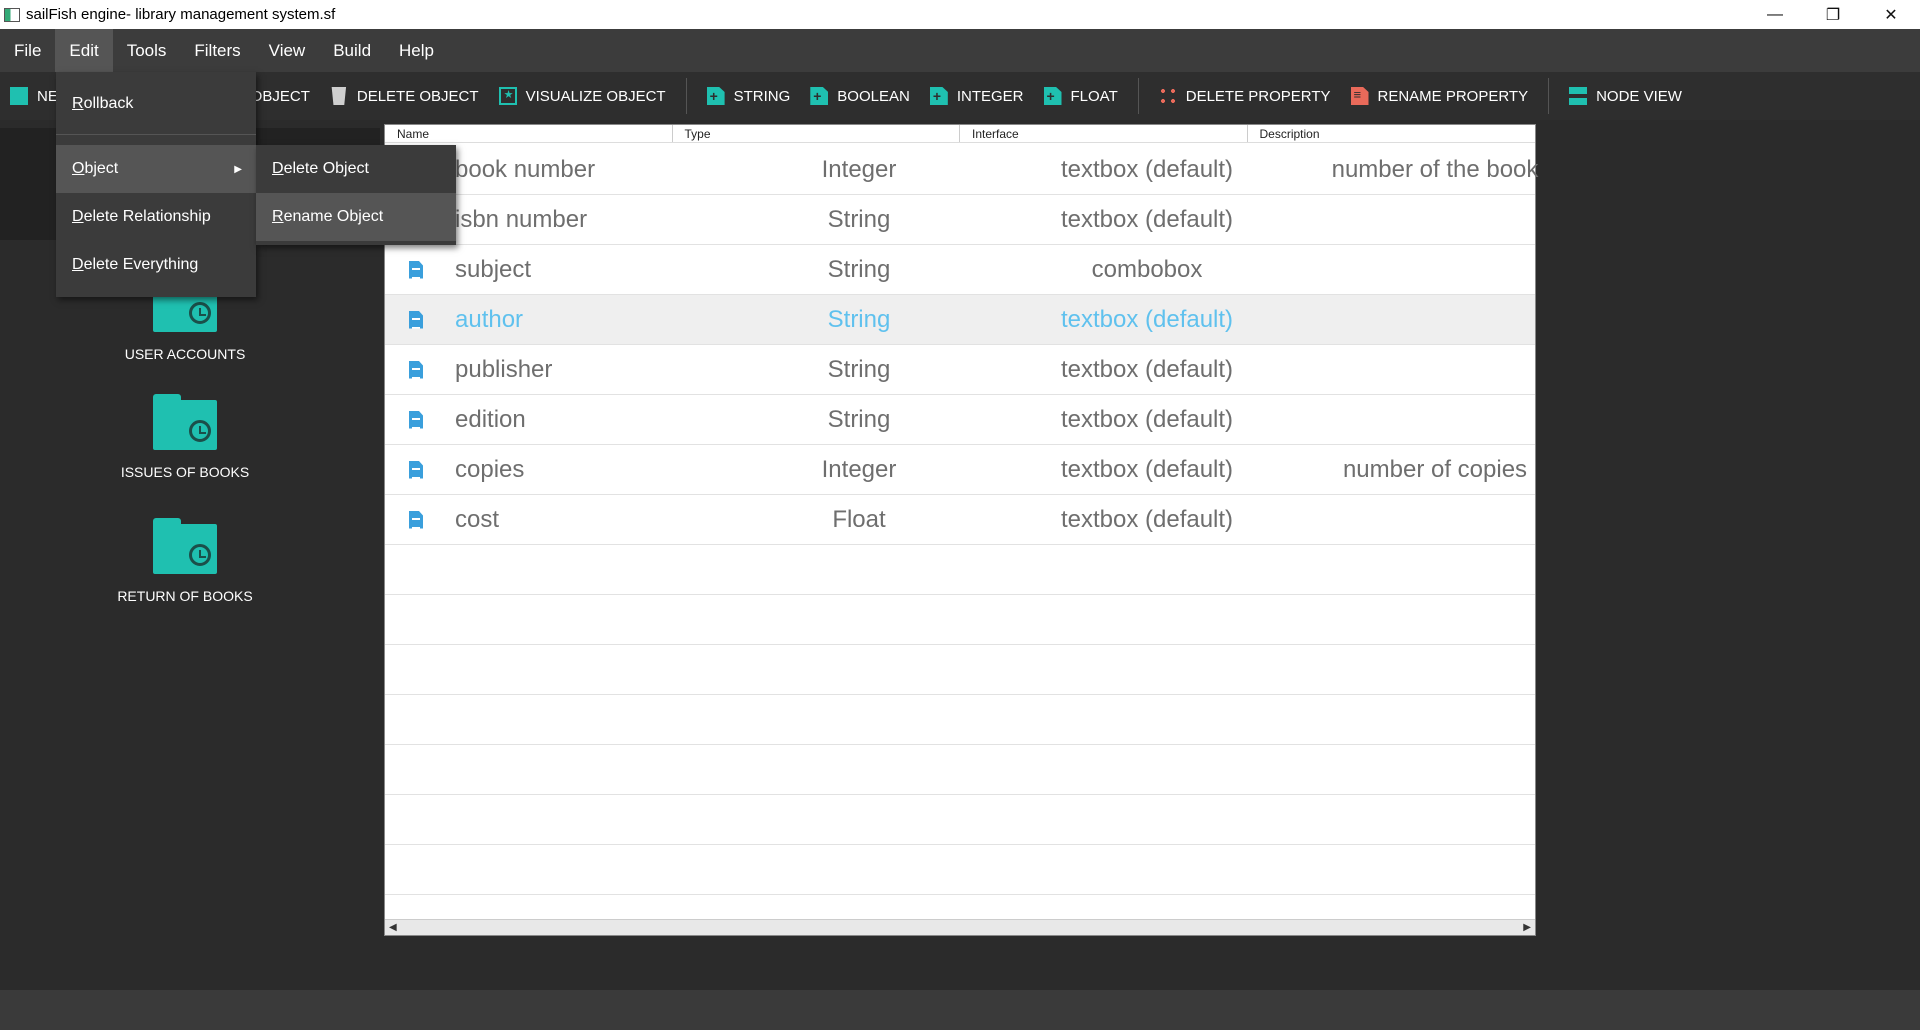 This screenshot has height=1030, width=1920. I want to click on menu-item-rollback: Rollback, so click(156, 104).